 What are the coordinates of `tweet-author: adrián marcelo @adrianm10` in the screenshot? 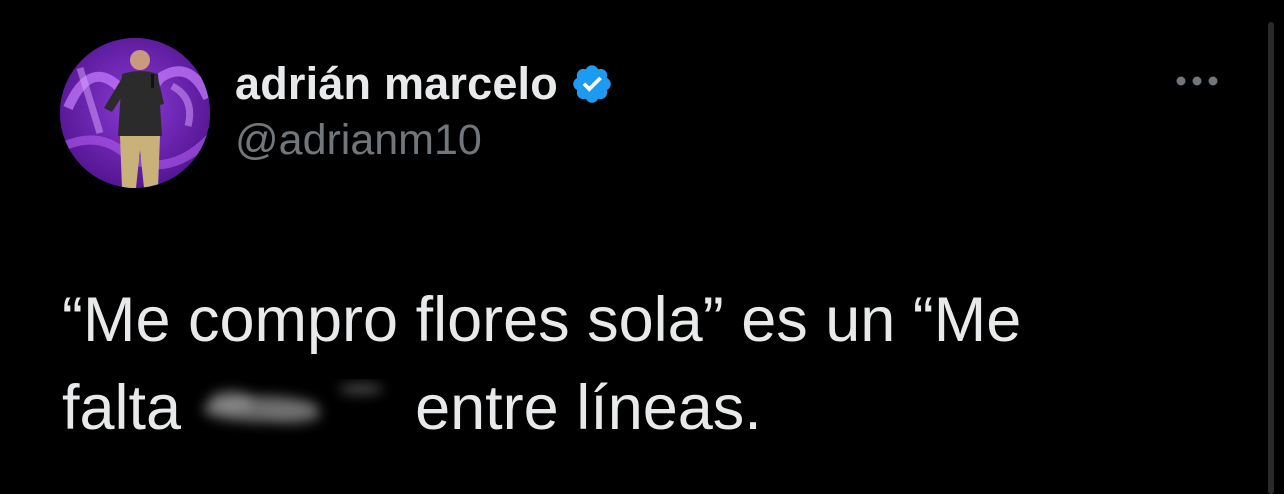 It's located at (424, 110).